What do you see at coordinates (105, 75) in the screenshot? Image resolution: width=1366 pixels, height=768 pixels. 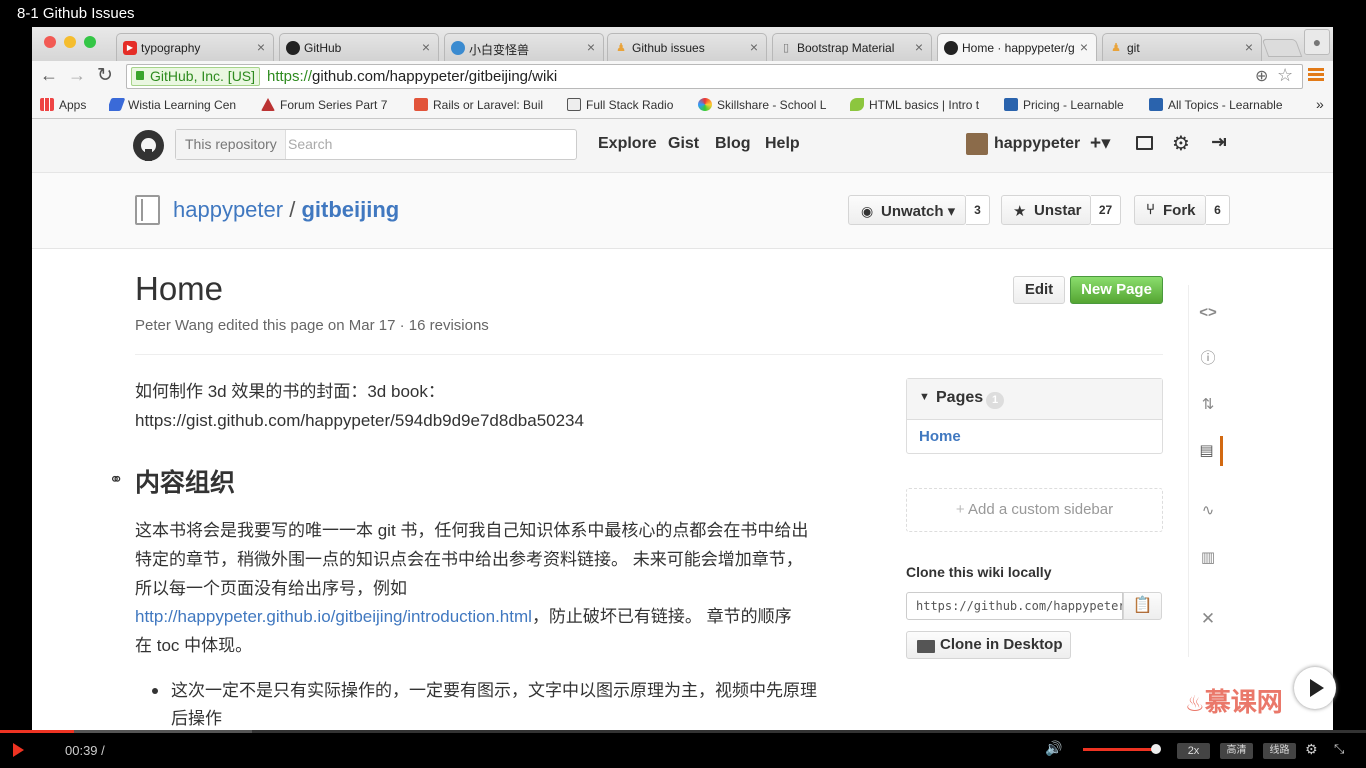 I see `reload-icon: ↻` at bounding box center [105, 75].